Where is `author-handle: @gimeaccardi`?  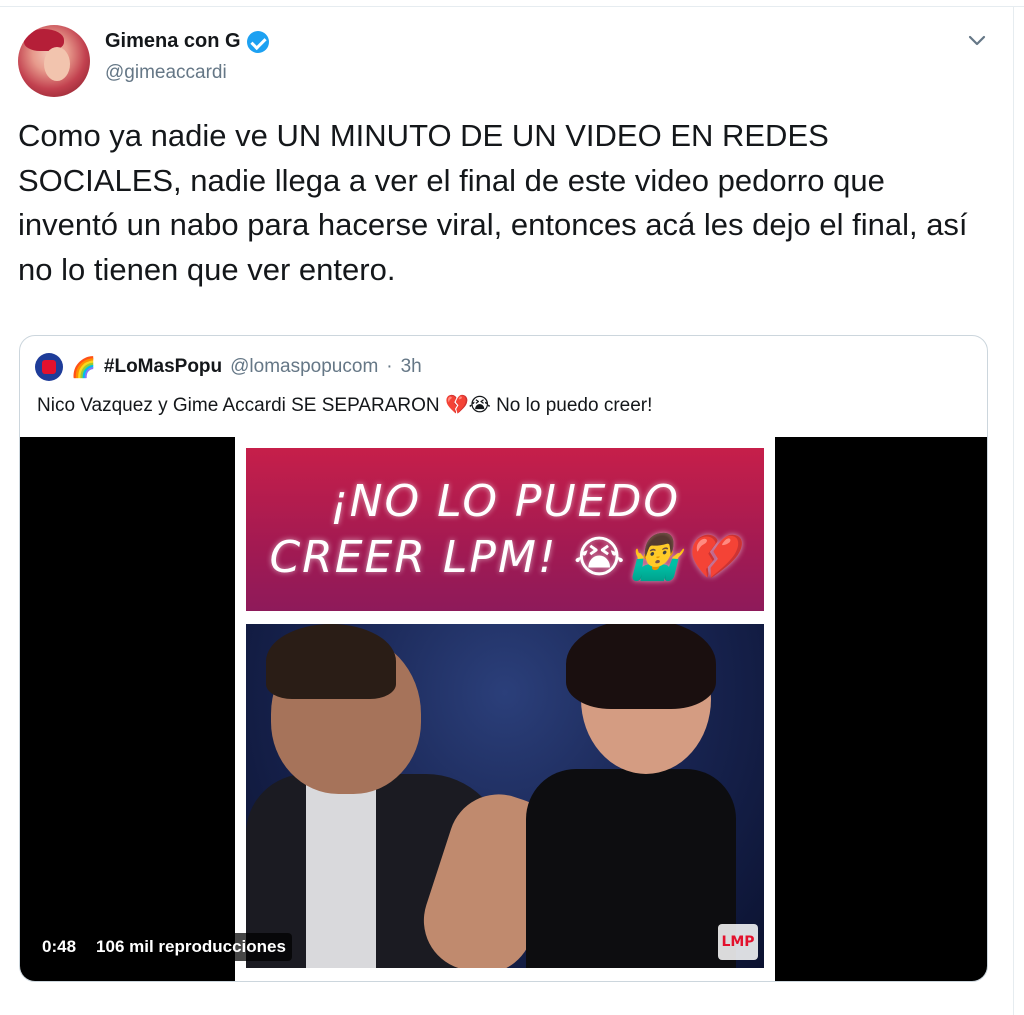
author-handle: @gimeaccardi is located at coordinates (166, 73).